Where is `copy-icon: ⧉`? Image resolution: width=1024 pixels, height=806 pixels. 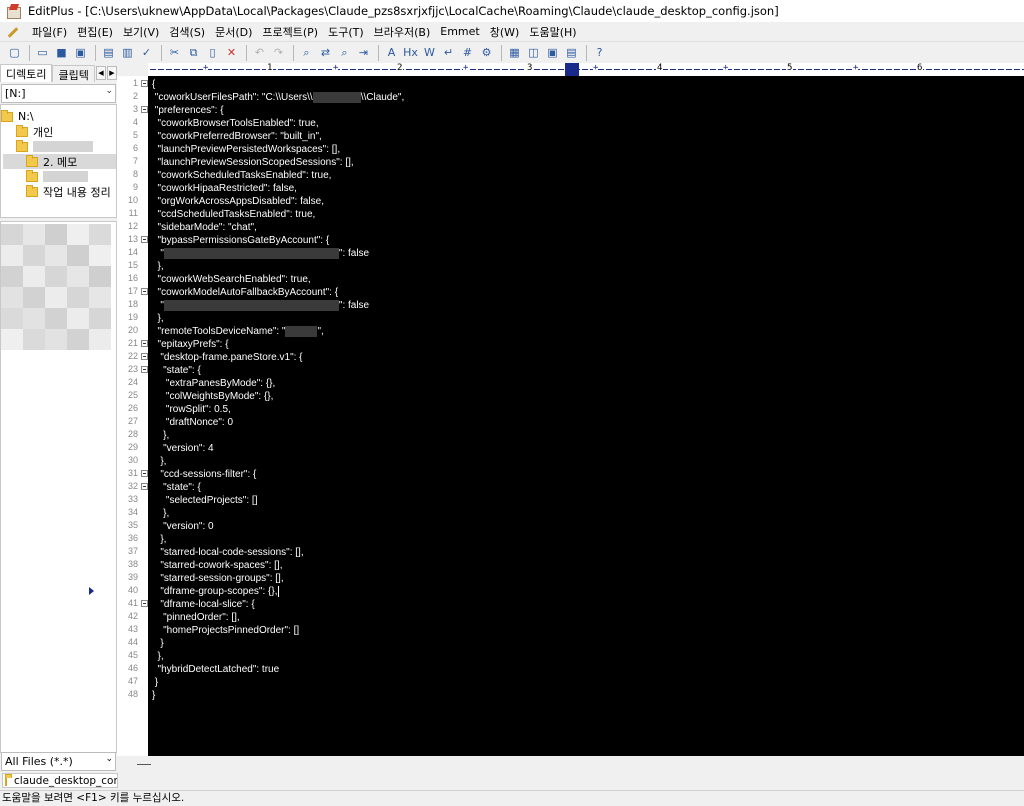 copy-icon: ⧉ is located at coordinates (193, 52).